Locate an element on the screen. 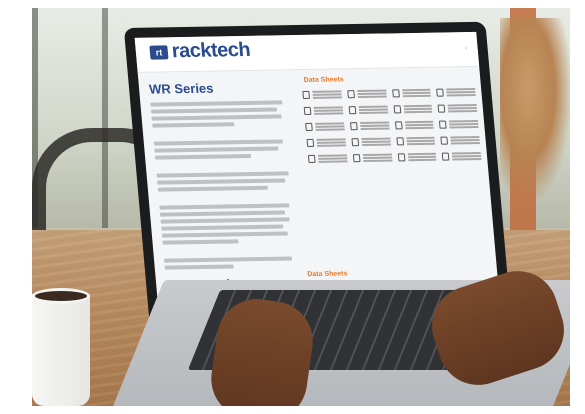  coffee-cup is located at coordinates (61, 350).